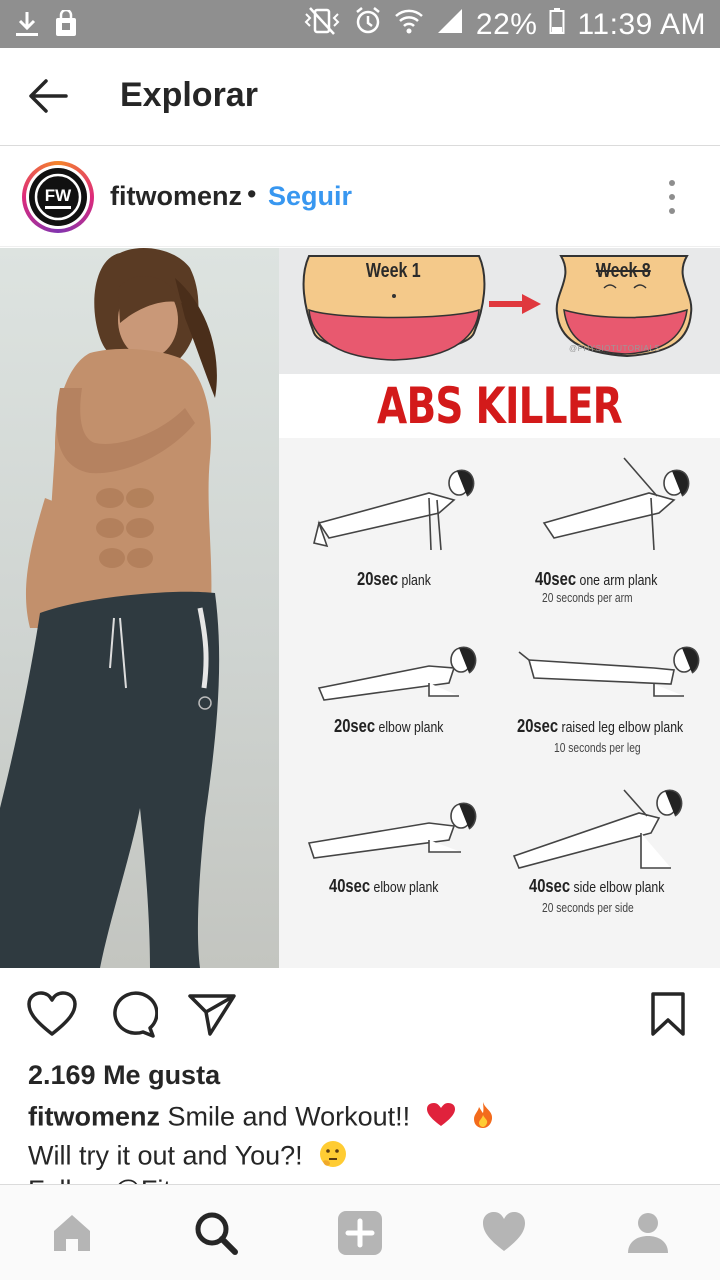  I want to click on add-icon, so click(360, 1233).